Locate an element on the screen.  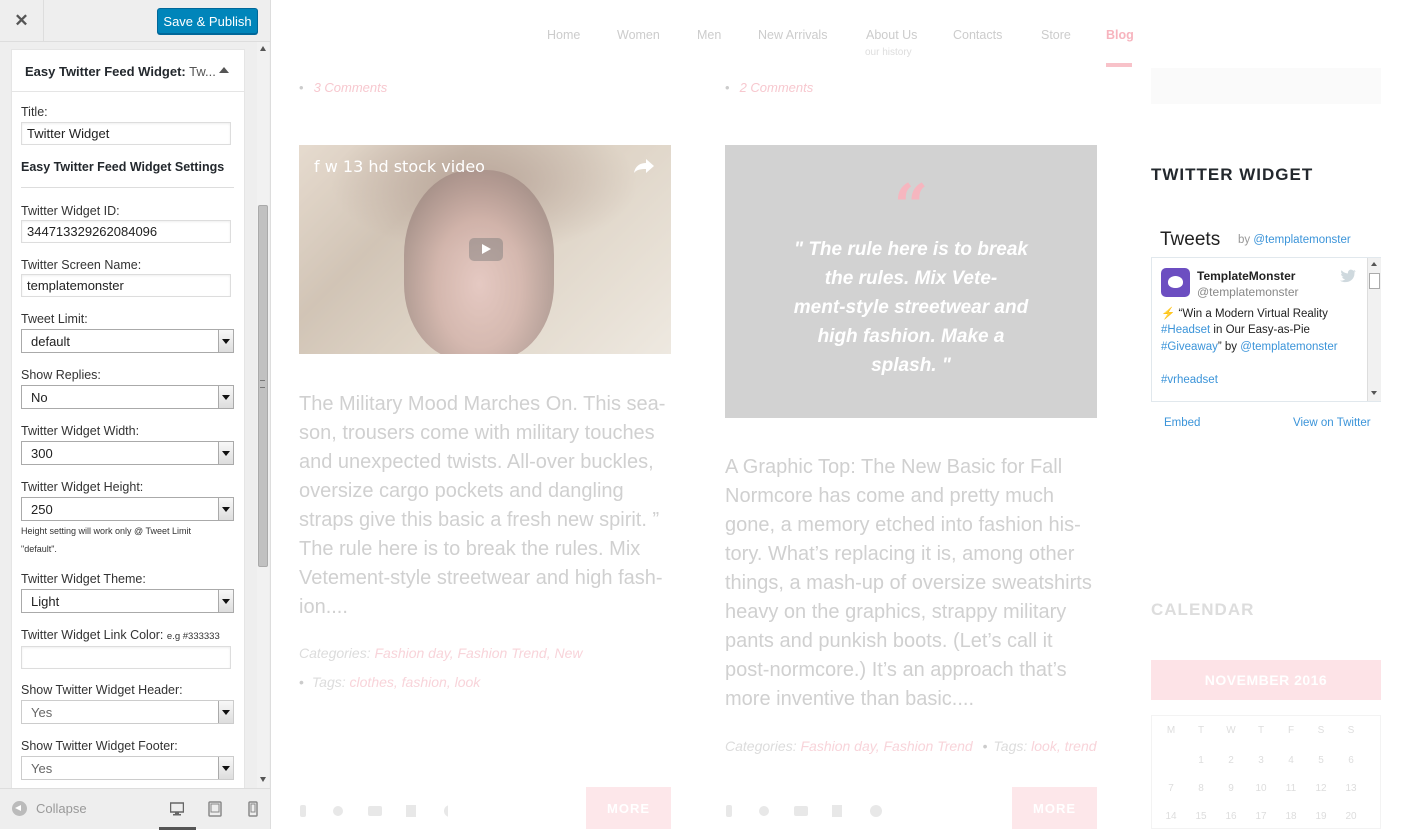
post2-tag-links: look, trend is located at coordinates (1063, 746).